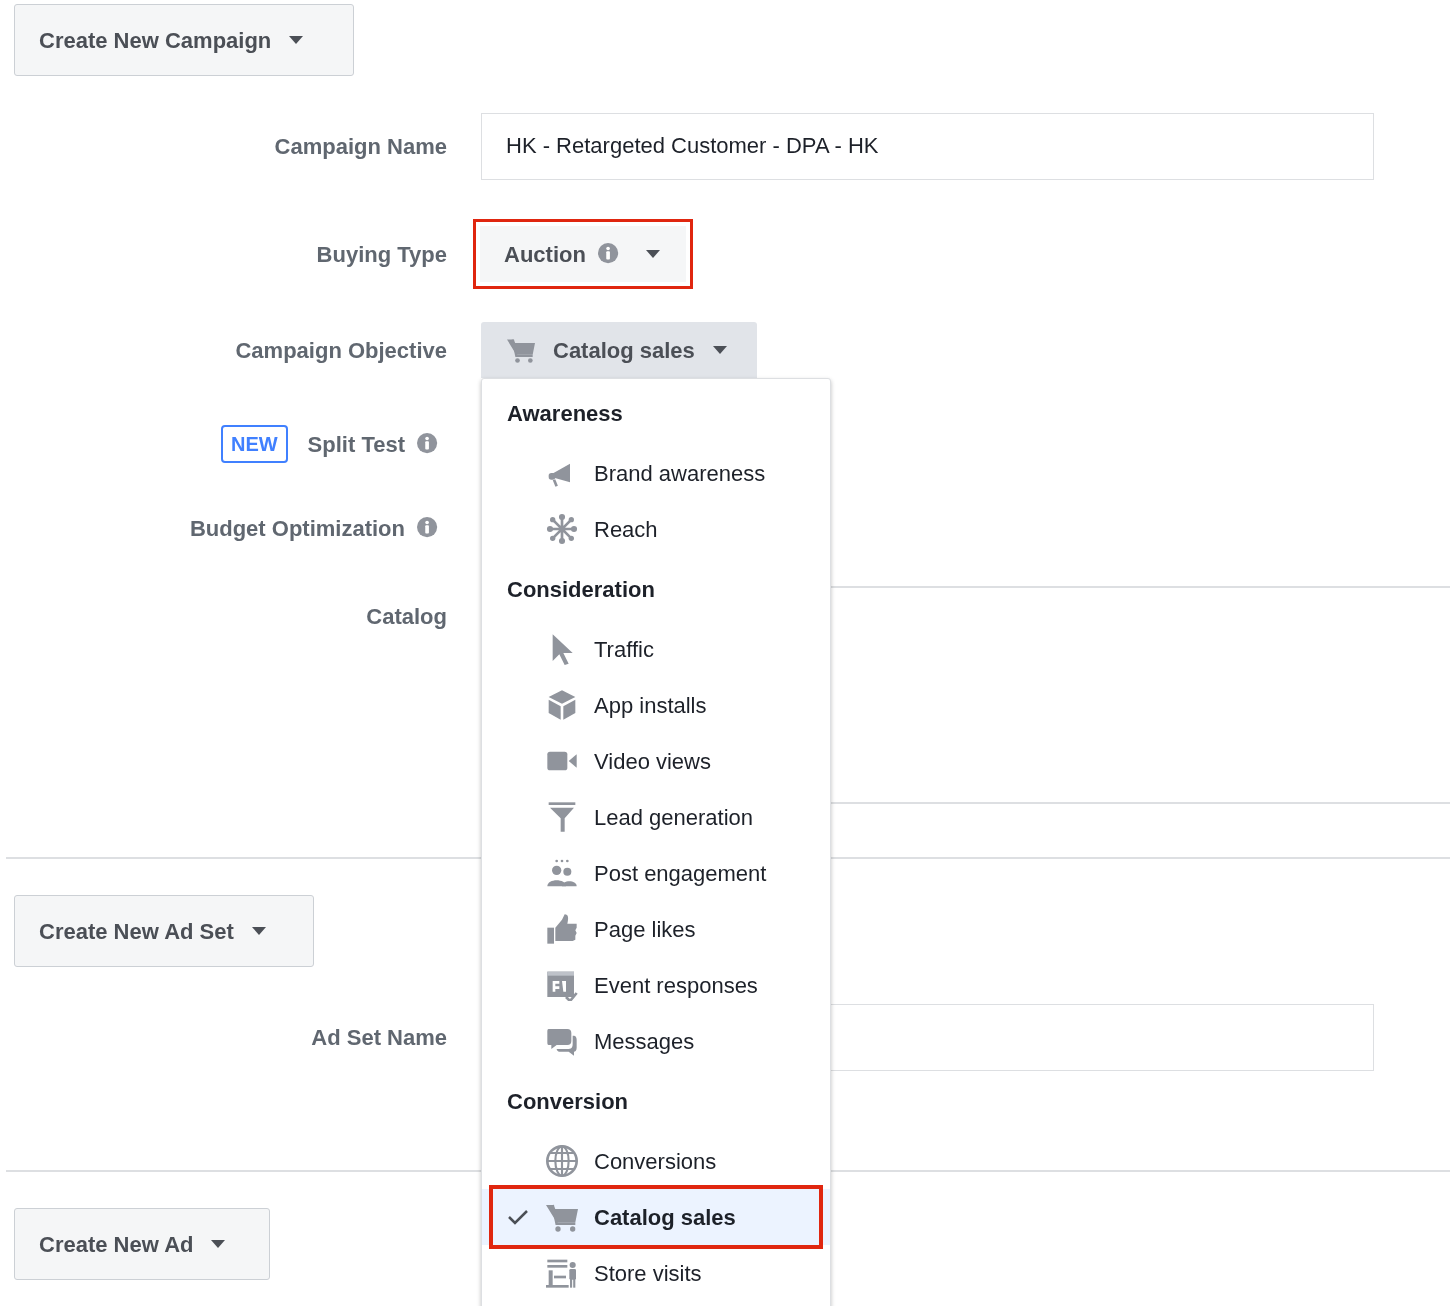 The width and height of the screenshot is (1450, 1306). What do you see at coordinates (518, 1217) in the screenshot?
I see `checkmark-icon` at bounding box center [518, 1217].